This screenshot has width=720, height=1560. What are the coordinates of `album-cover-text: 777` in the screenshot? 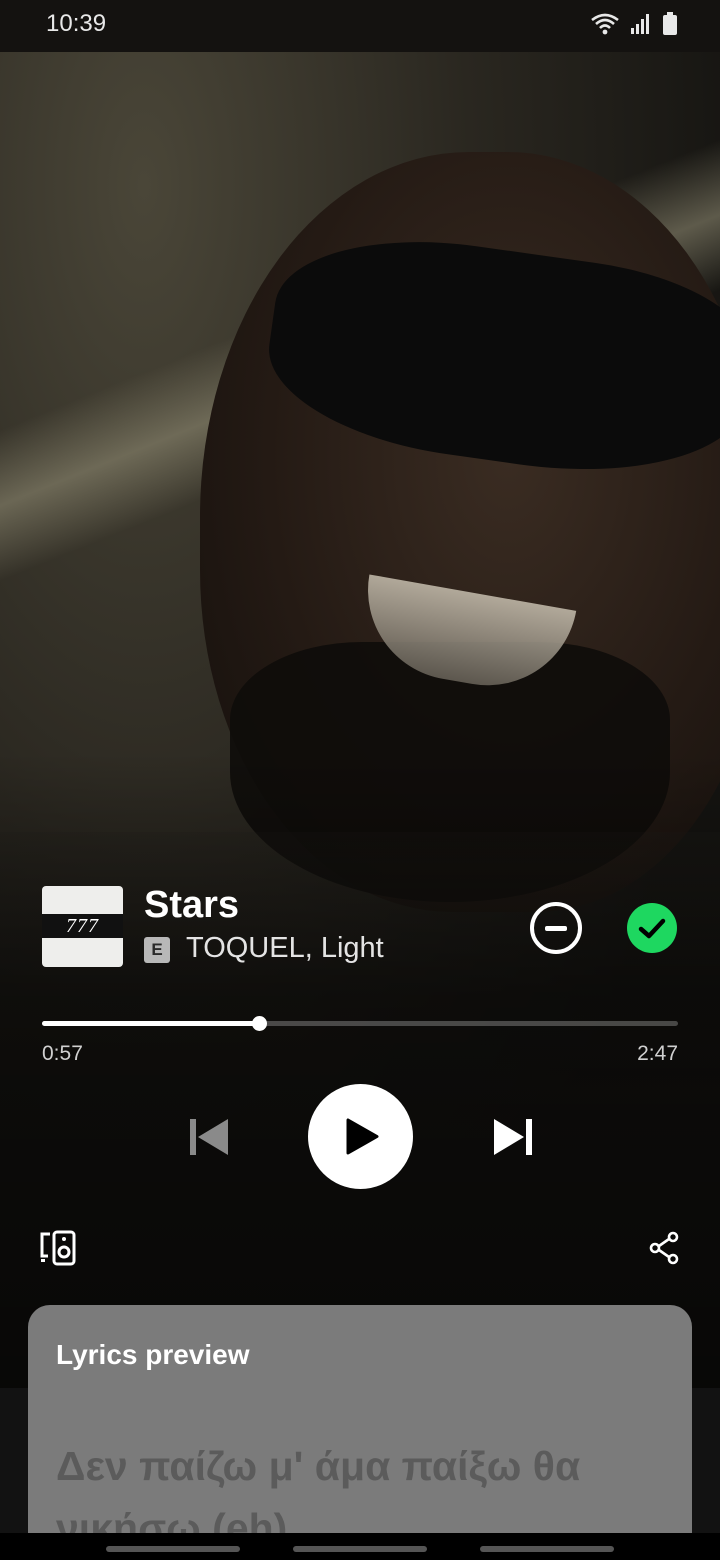 It's located at (82, 926).